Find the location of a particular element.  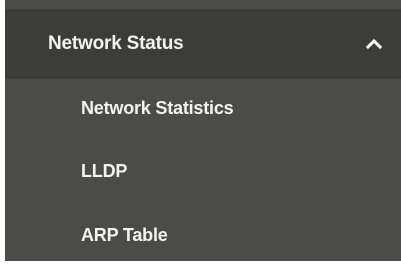

submenu-item-label: Network Statistics is located at coordinates (157, 108).